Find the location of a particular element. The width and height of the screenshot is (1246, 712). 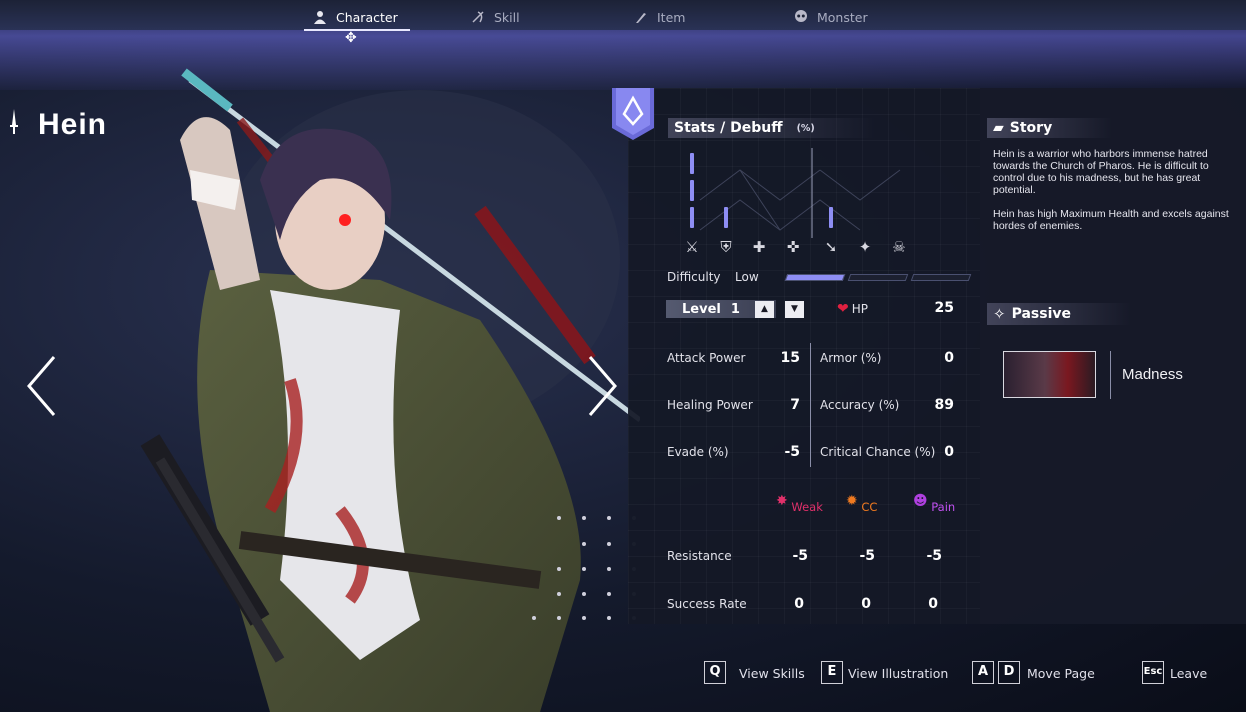

shield-icon: ⛨ is located at coordinates (726, 247).